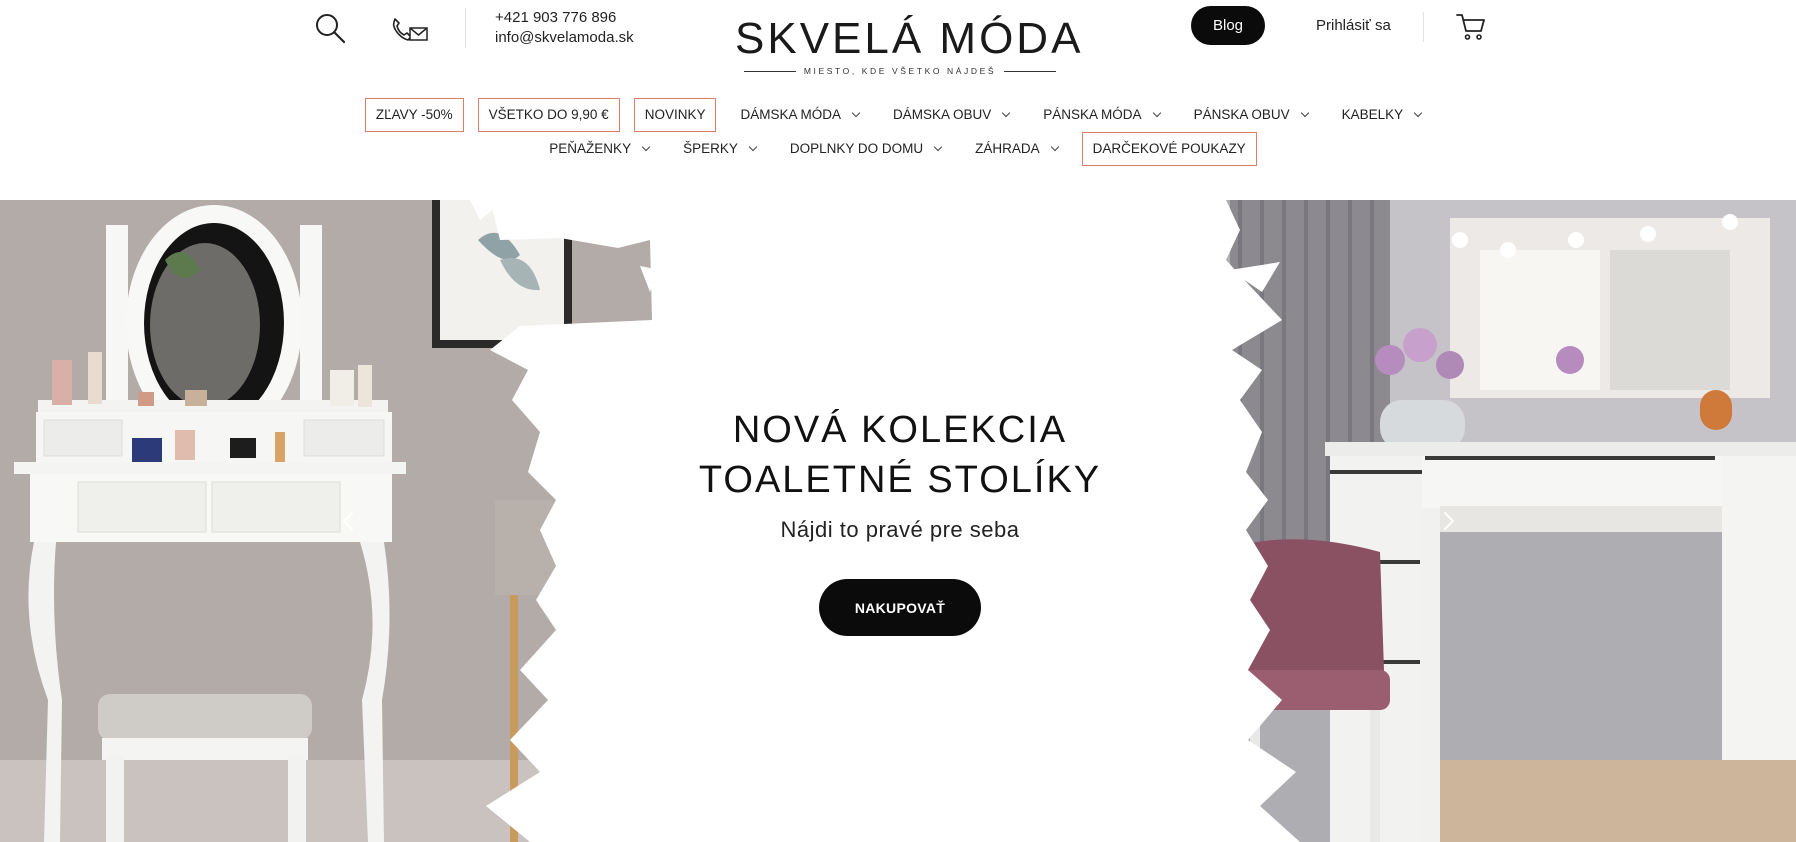  Describe the element at coordinates (1228, 25) in the screenshot. I see `blog-button: Blog` at that location.